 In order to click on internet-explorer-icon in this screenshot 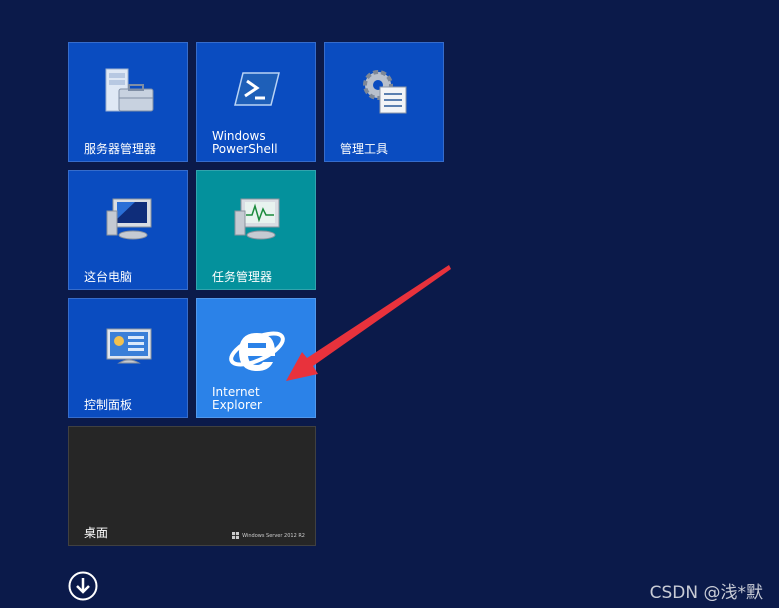, I will do `click(257, 351)`.